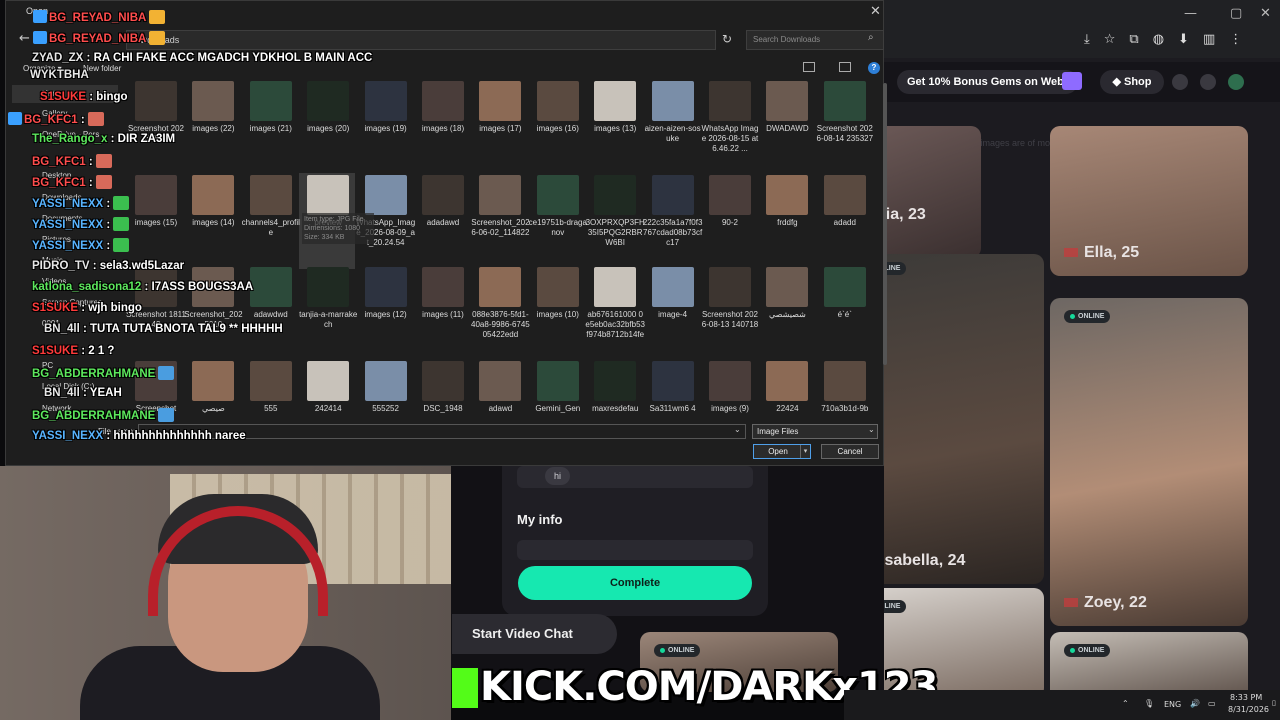 The image size is (1280, 720). Describe the element at coordinates (386, 387) in the screenshot. I see `file-item: 555252` at that location.